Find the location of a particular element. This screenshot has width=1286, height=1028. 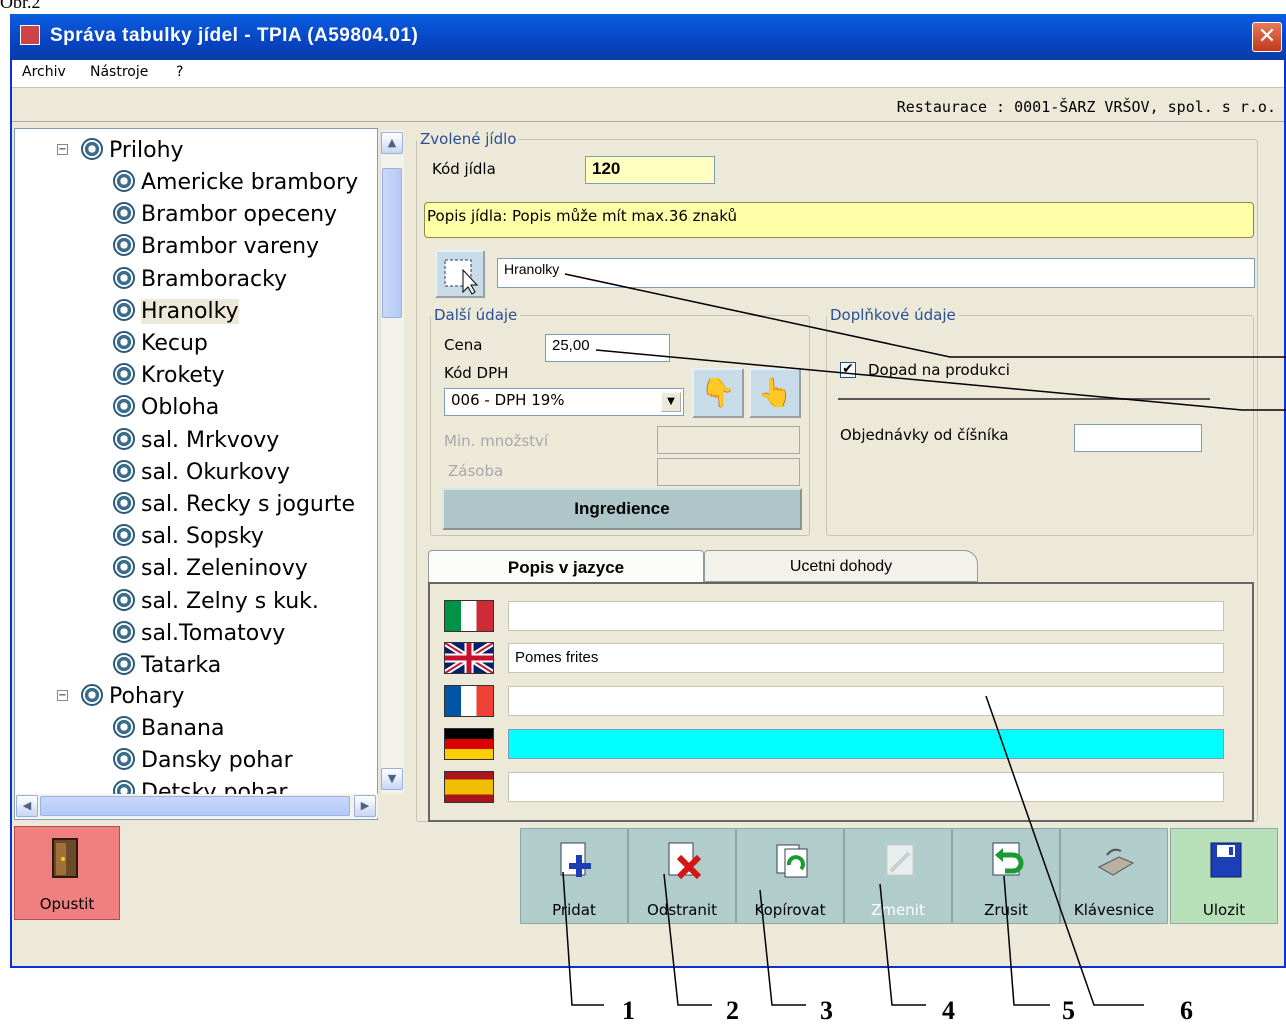

callout-4: 4 is located at coordinates (948, 1010).